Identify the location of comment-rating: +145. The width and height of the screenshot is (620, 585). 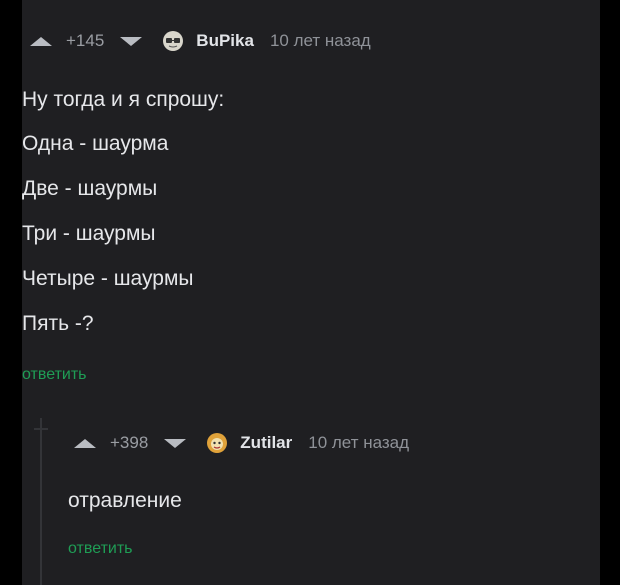
(85, 40).